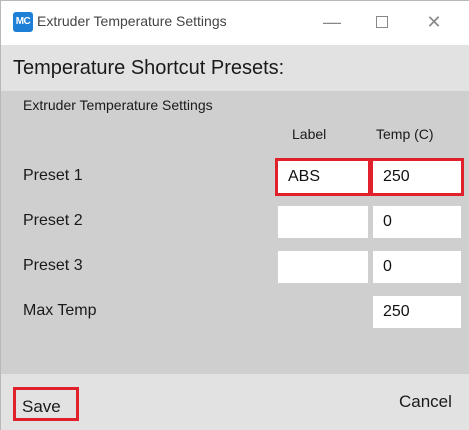  Describe the element at coordinates (434, 22) in the screenshot. I see `close-button: ✕` at that location.